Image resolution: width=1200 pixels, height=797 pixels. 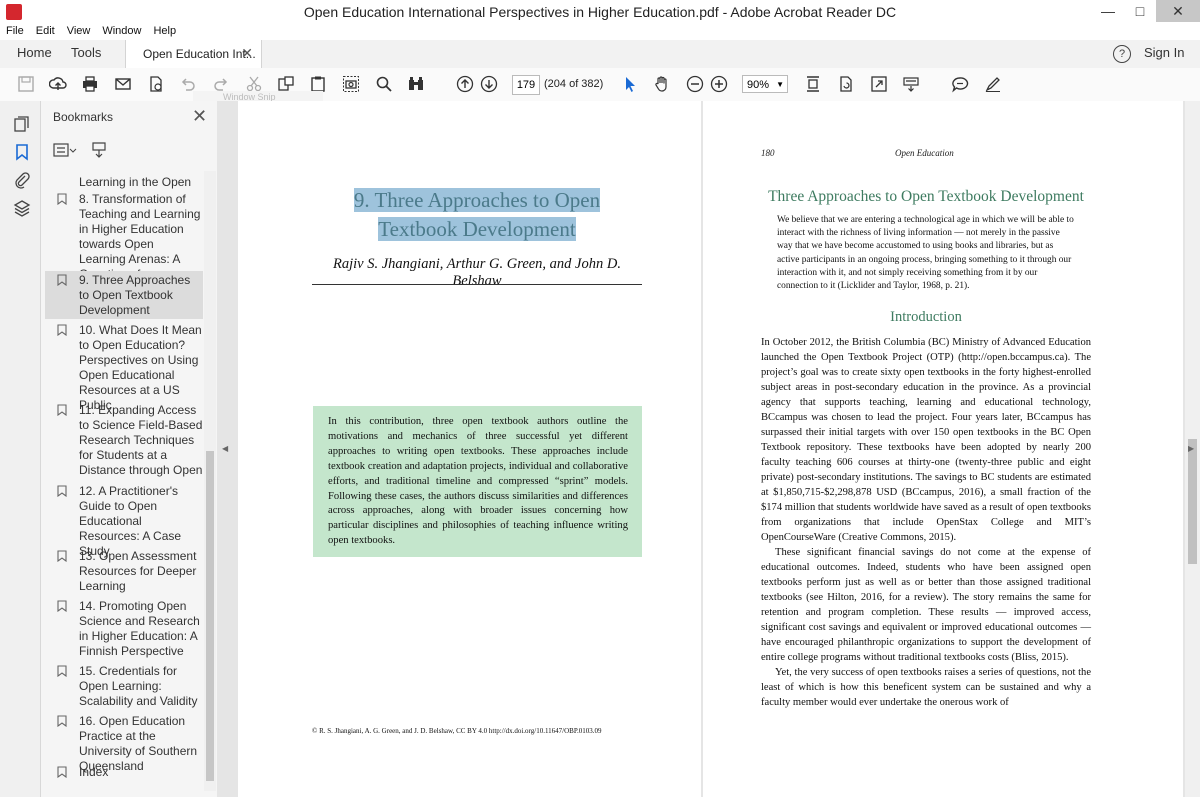 I want to click on fit-page-icon, so click(x=813, y=84).